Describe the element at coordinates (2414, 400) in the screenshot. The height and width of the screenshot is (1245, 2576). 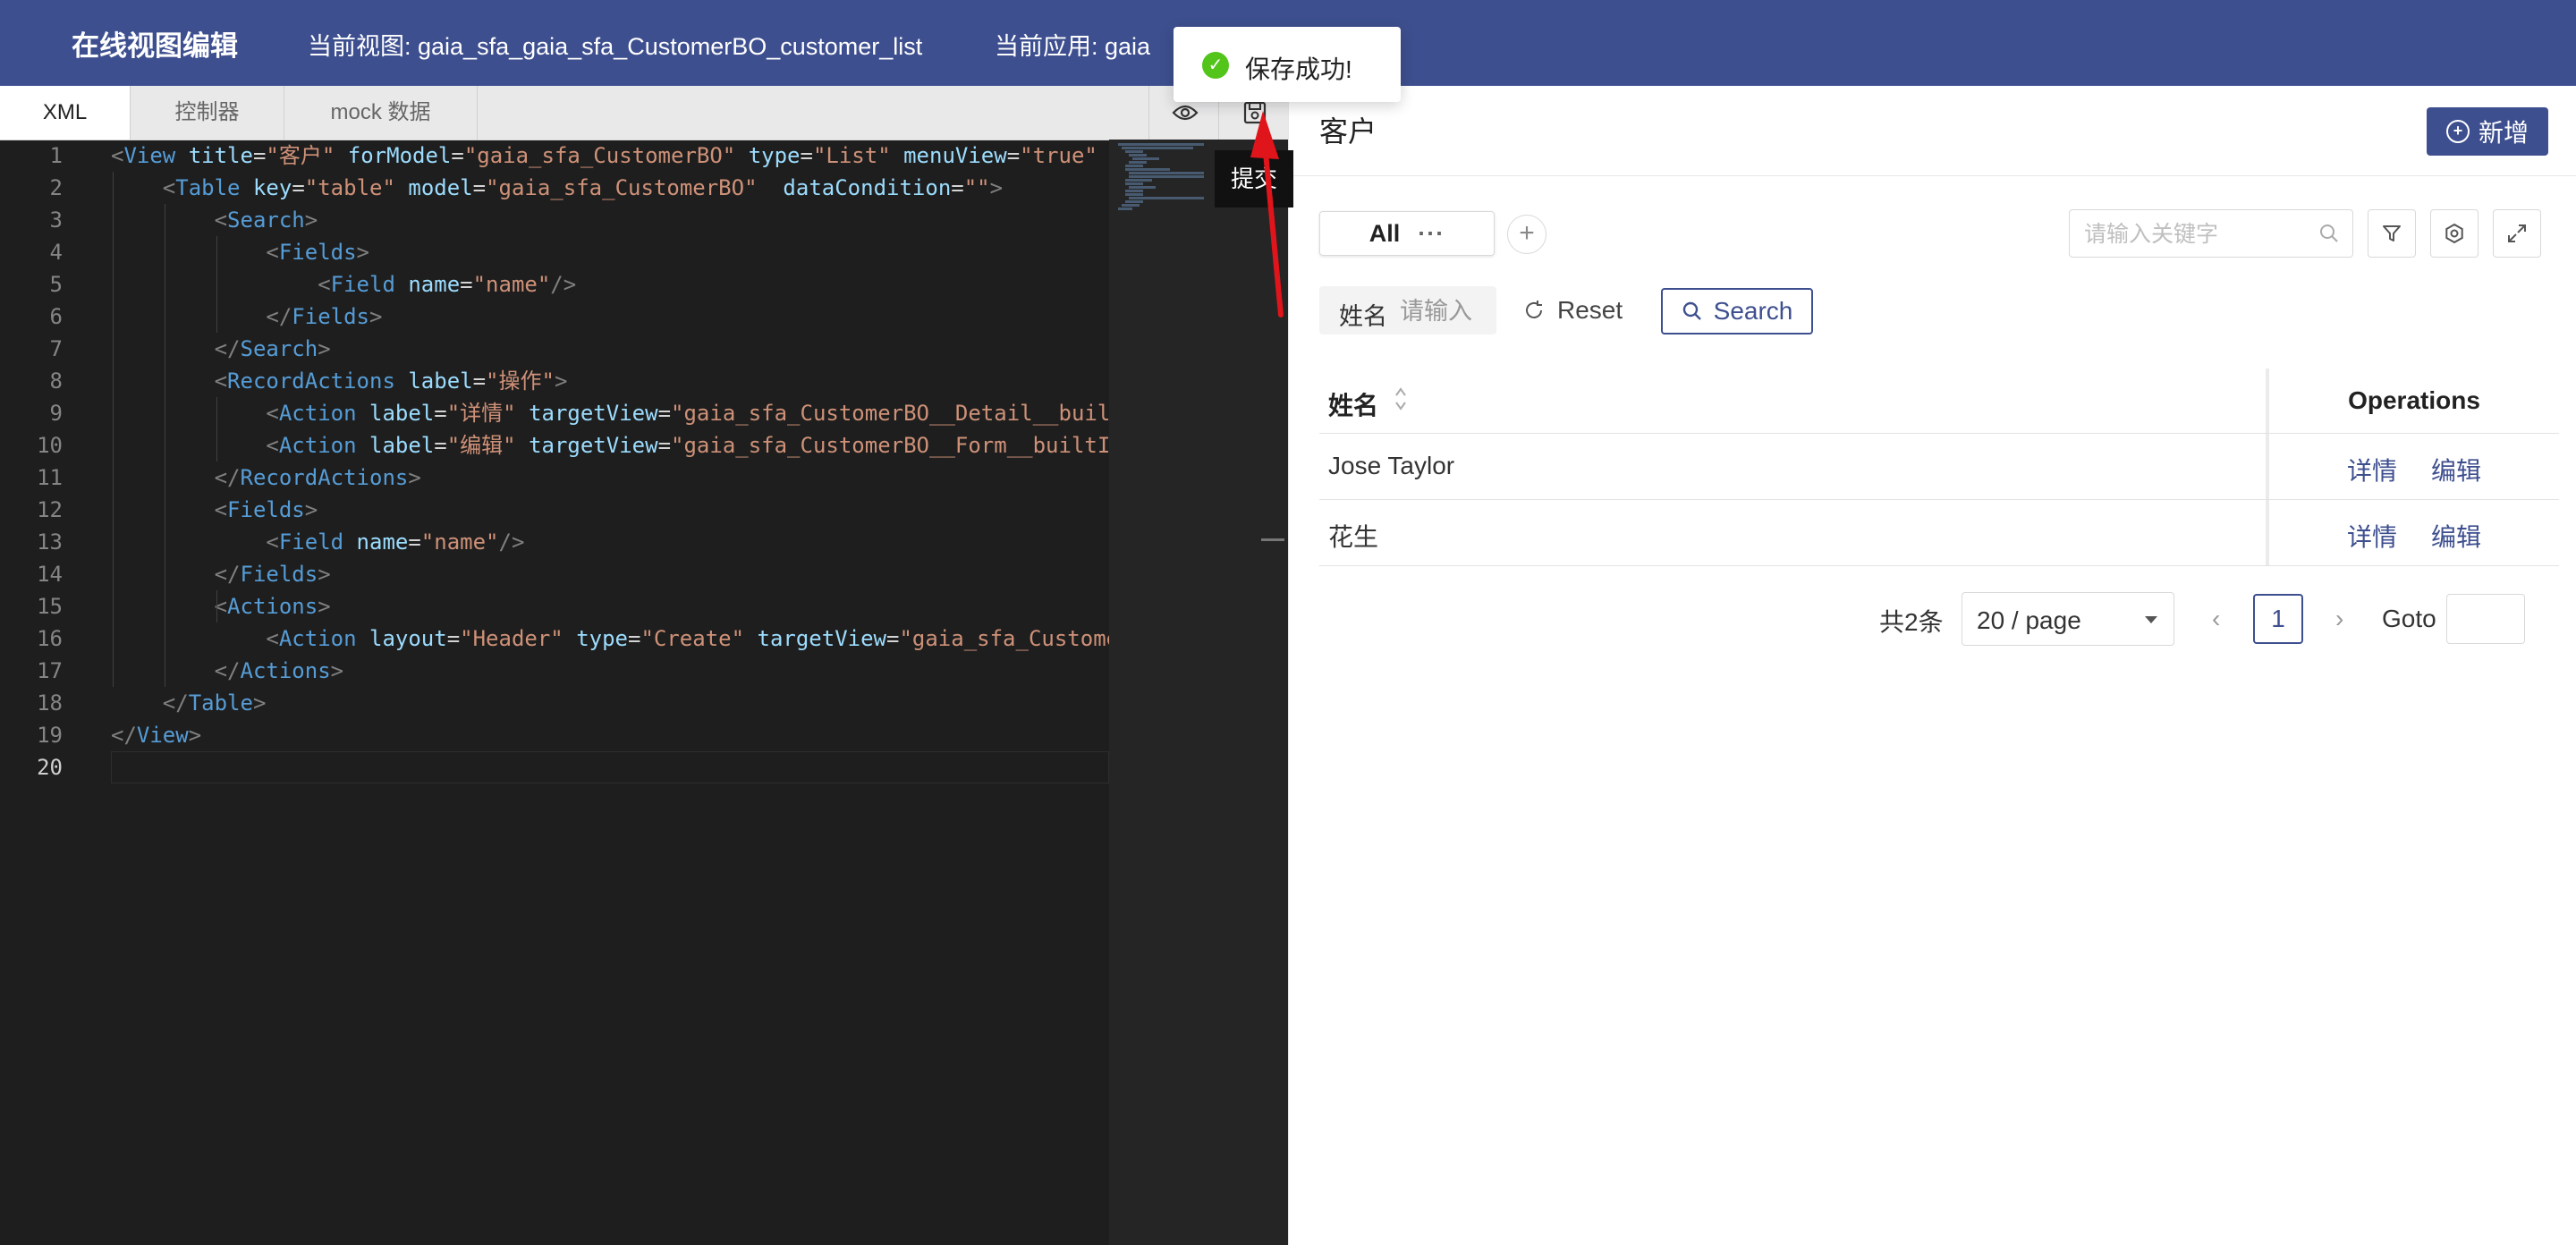
I see `column-header-operations: Operations` at that location.